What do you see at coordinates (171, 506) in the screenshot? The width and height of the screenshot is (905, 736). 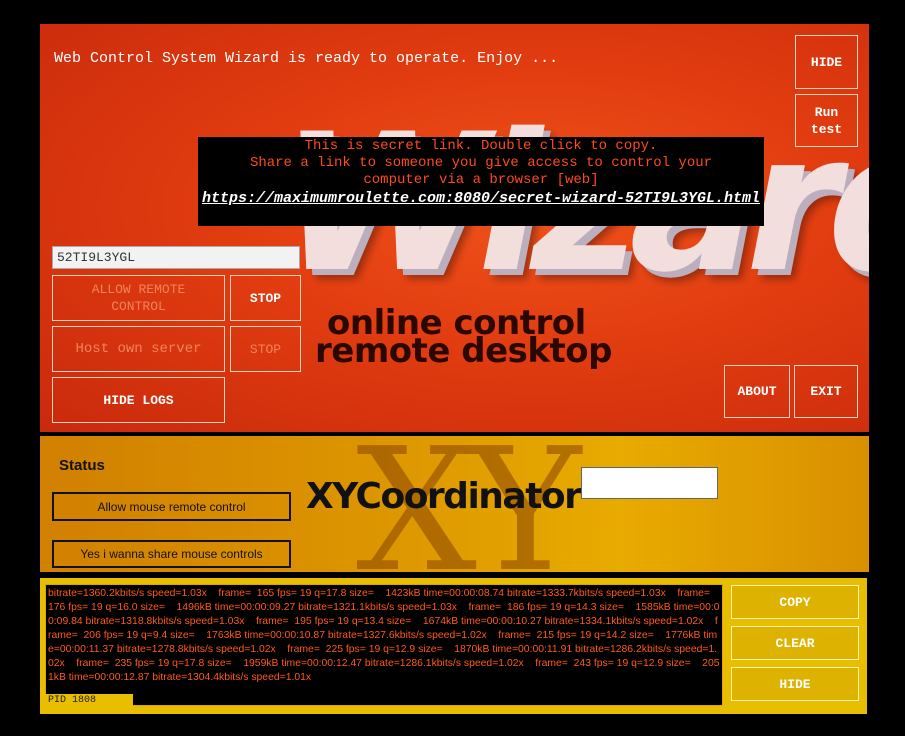 I see `allow-mouse-remote-control-button: Allow mouse remote control` at bounding box center [171, 506].